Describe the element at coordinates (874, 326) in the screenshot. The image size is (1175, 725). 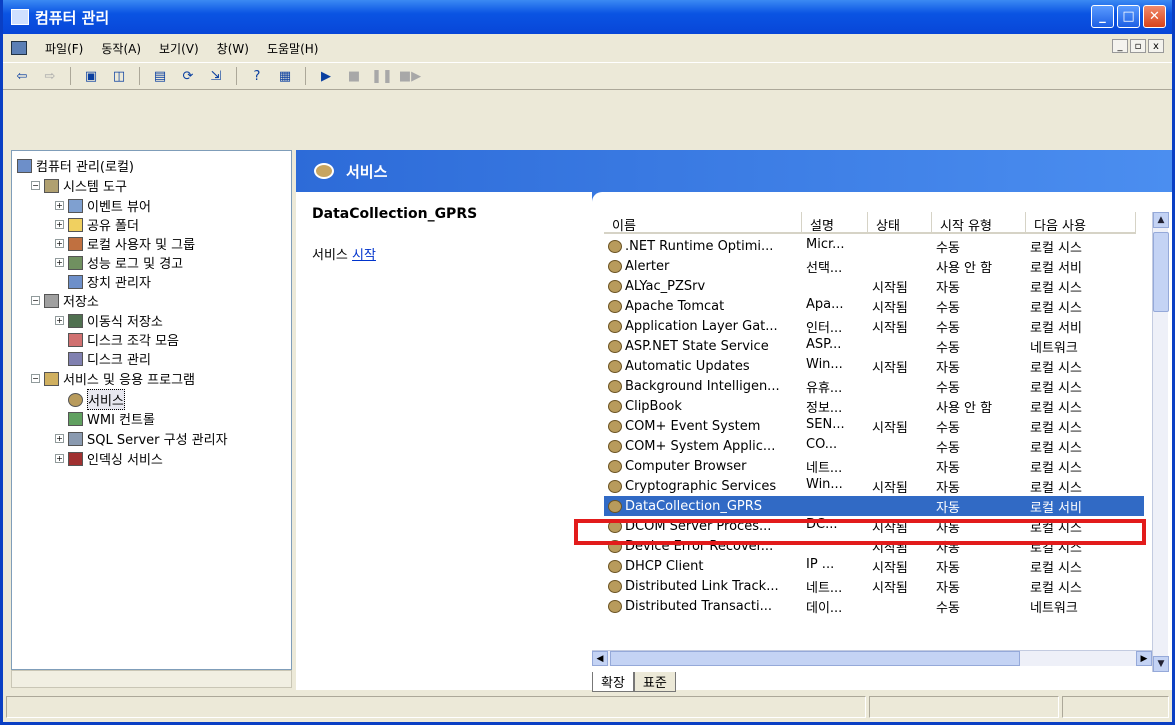
I see `table-row: Application Layer Gat... 인터... 시작됨 수동 로컬 서비` at that location.